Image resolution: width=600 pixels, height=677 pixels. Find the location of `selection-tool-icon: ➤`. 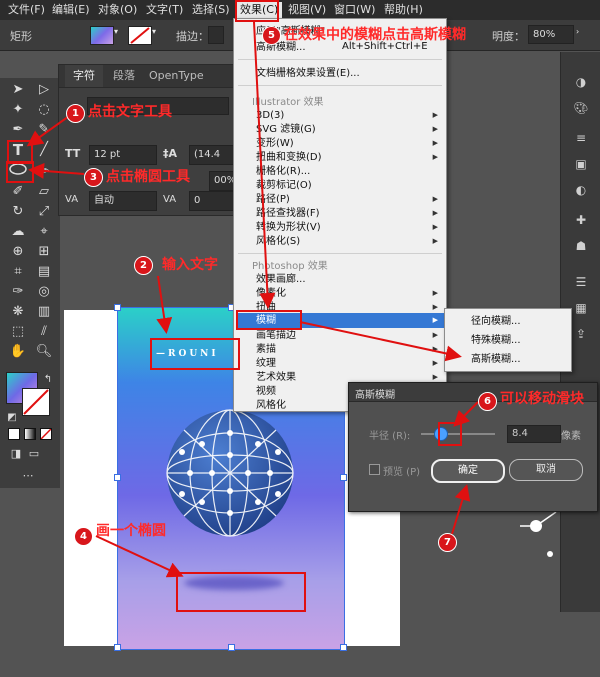

selection-tool-icon: ➤ is located at coordinates (18, 90).